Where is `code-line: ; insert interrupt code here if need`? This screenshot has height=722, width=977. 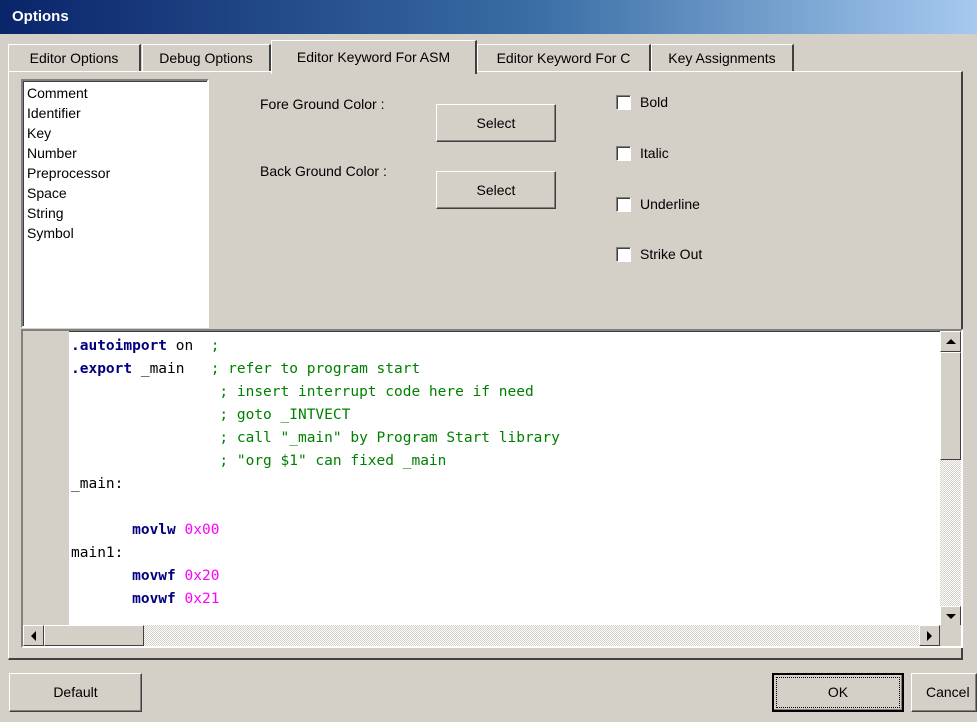
code-line: ; insert interrupt code here if need is located at coordinates (503, 392).